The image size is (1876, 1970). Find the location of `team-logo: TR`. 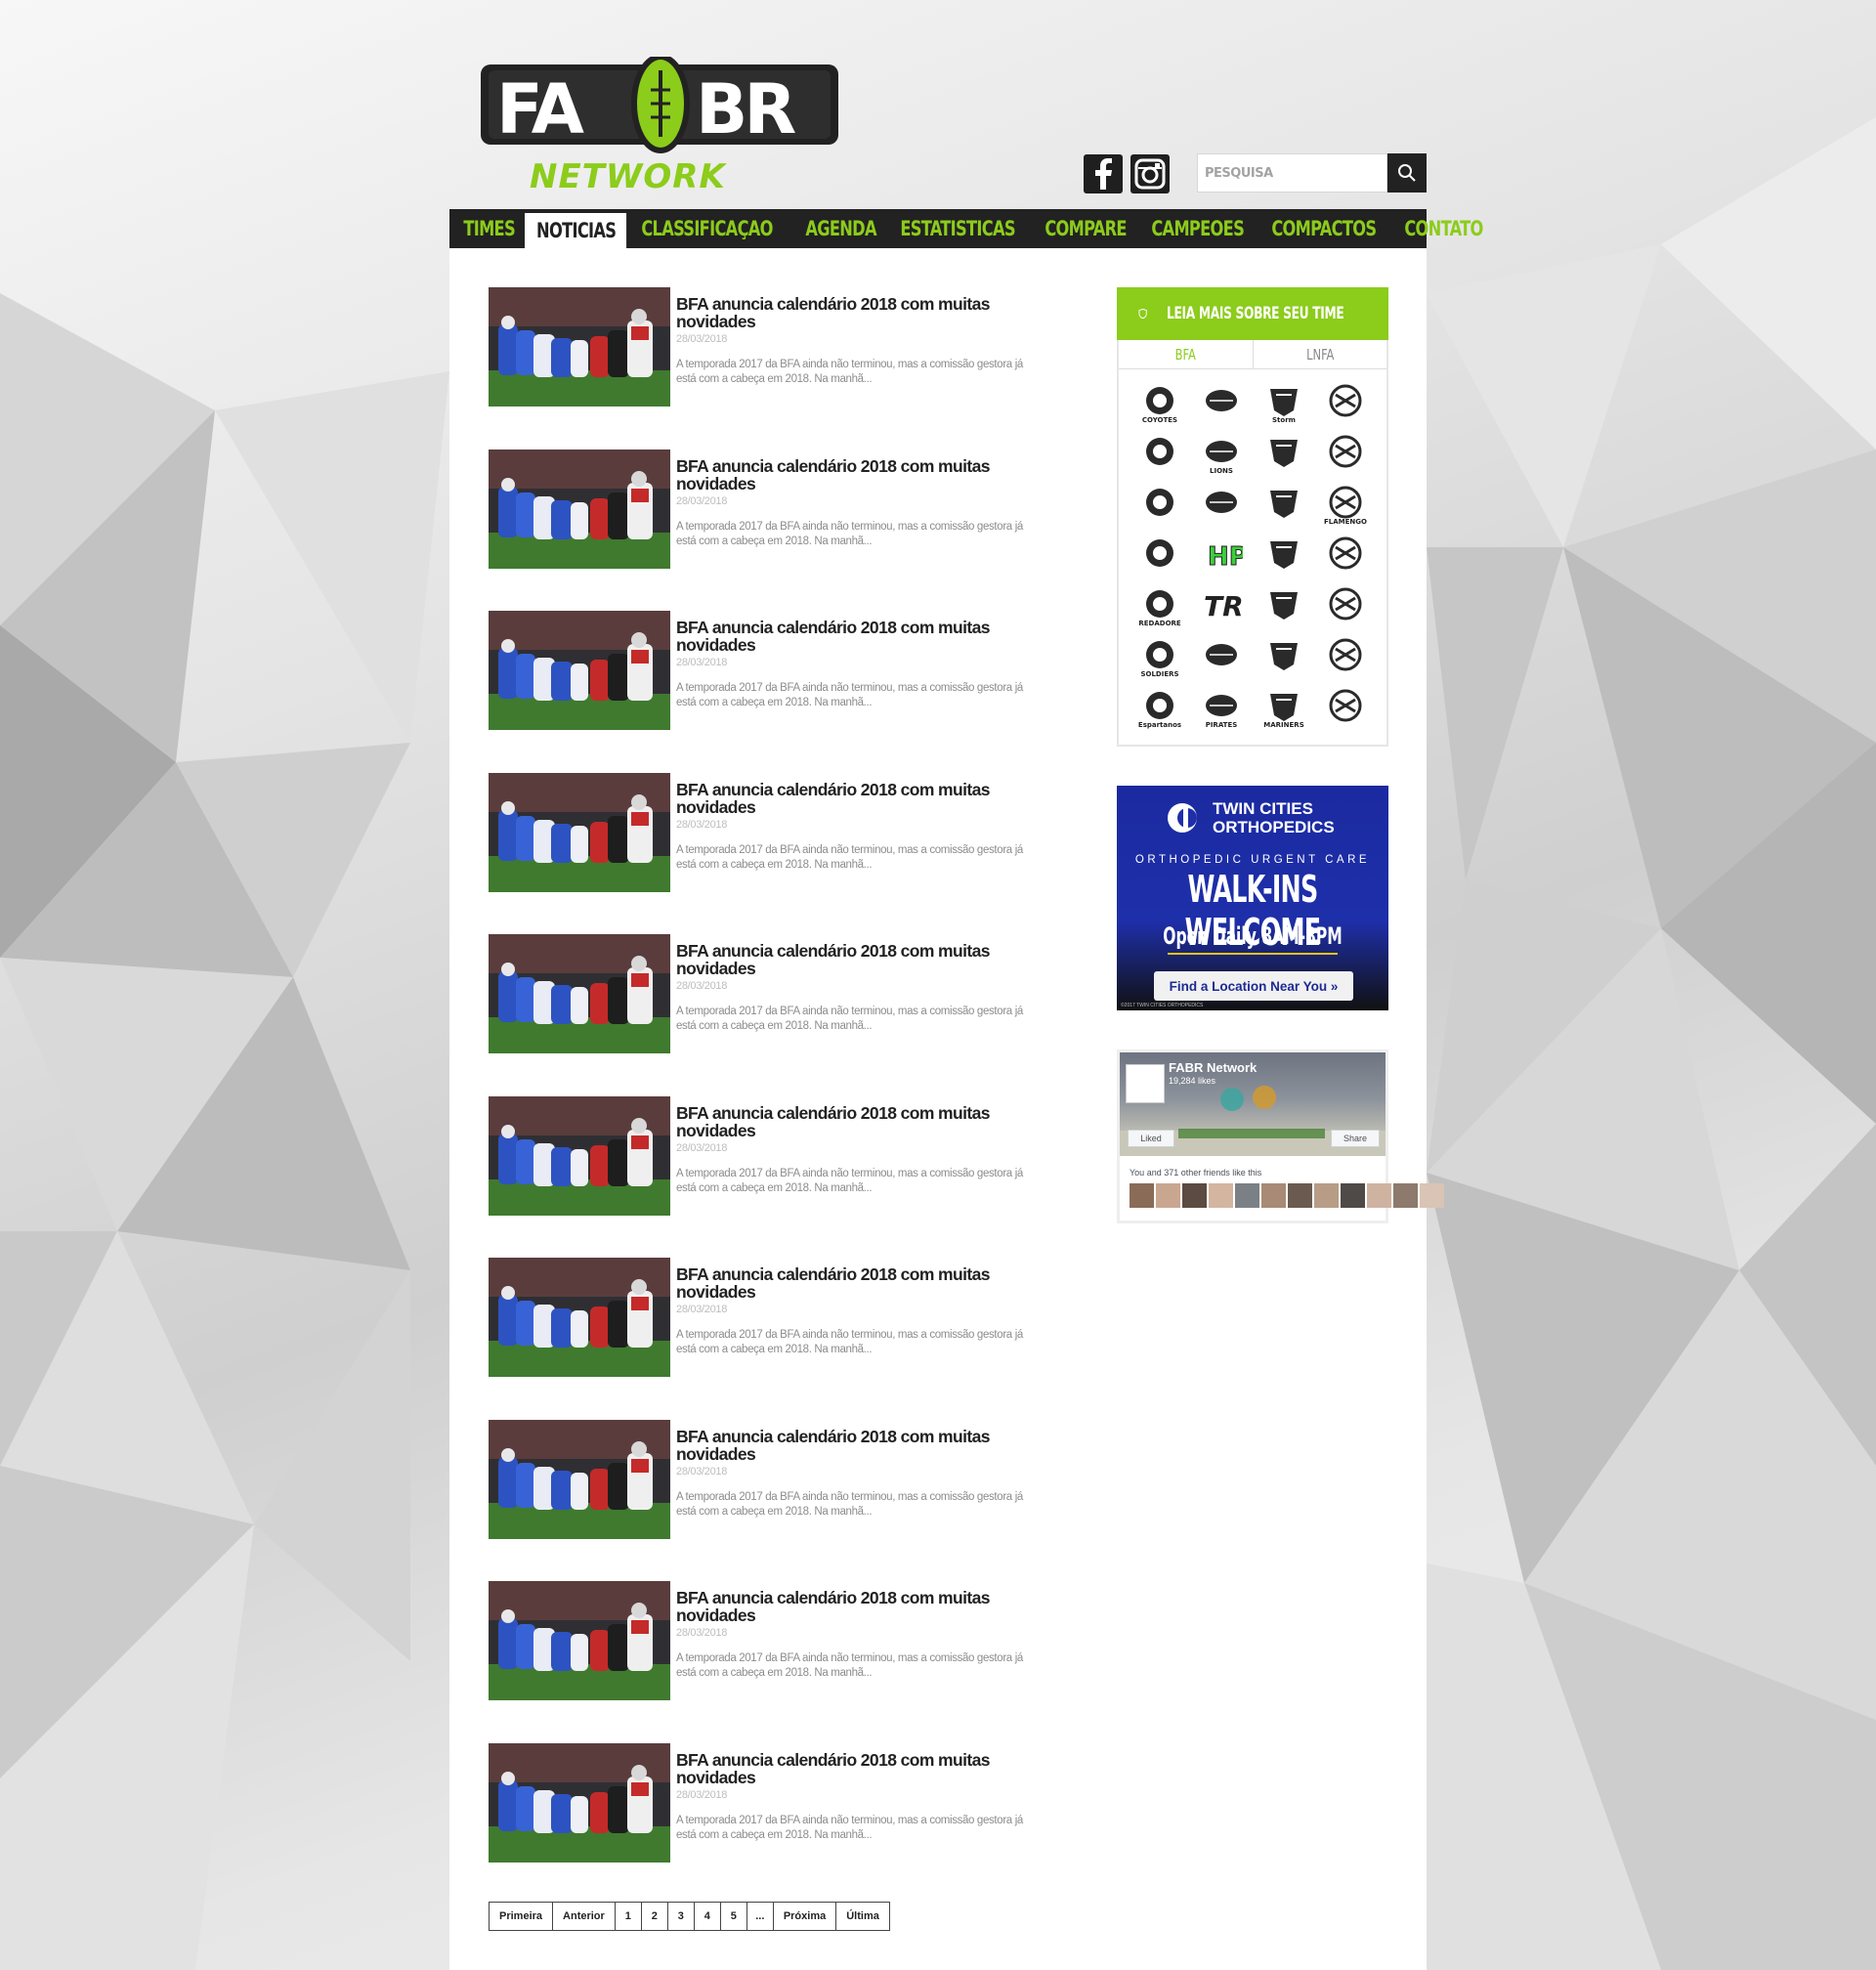

team-logo: TR is located at coordinates (1222, 607).